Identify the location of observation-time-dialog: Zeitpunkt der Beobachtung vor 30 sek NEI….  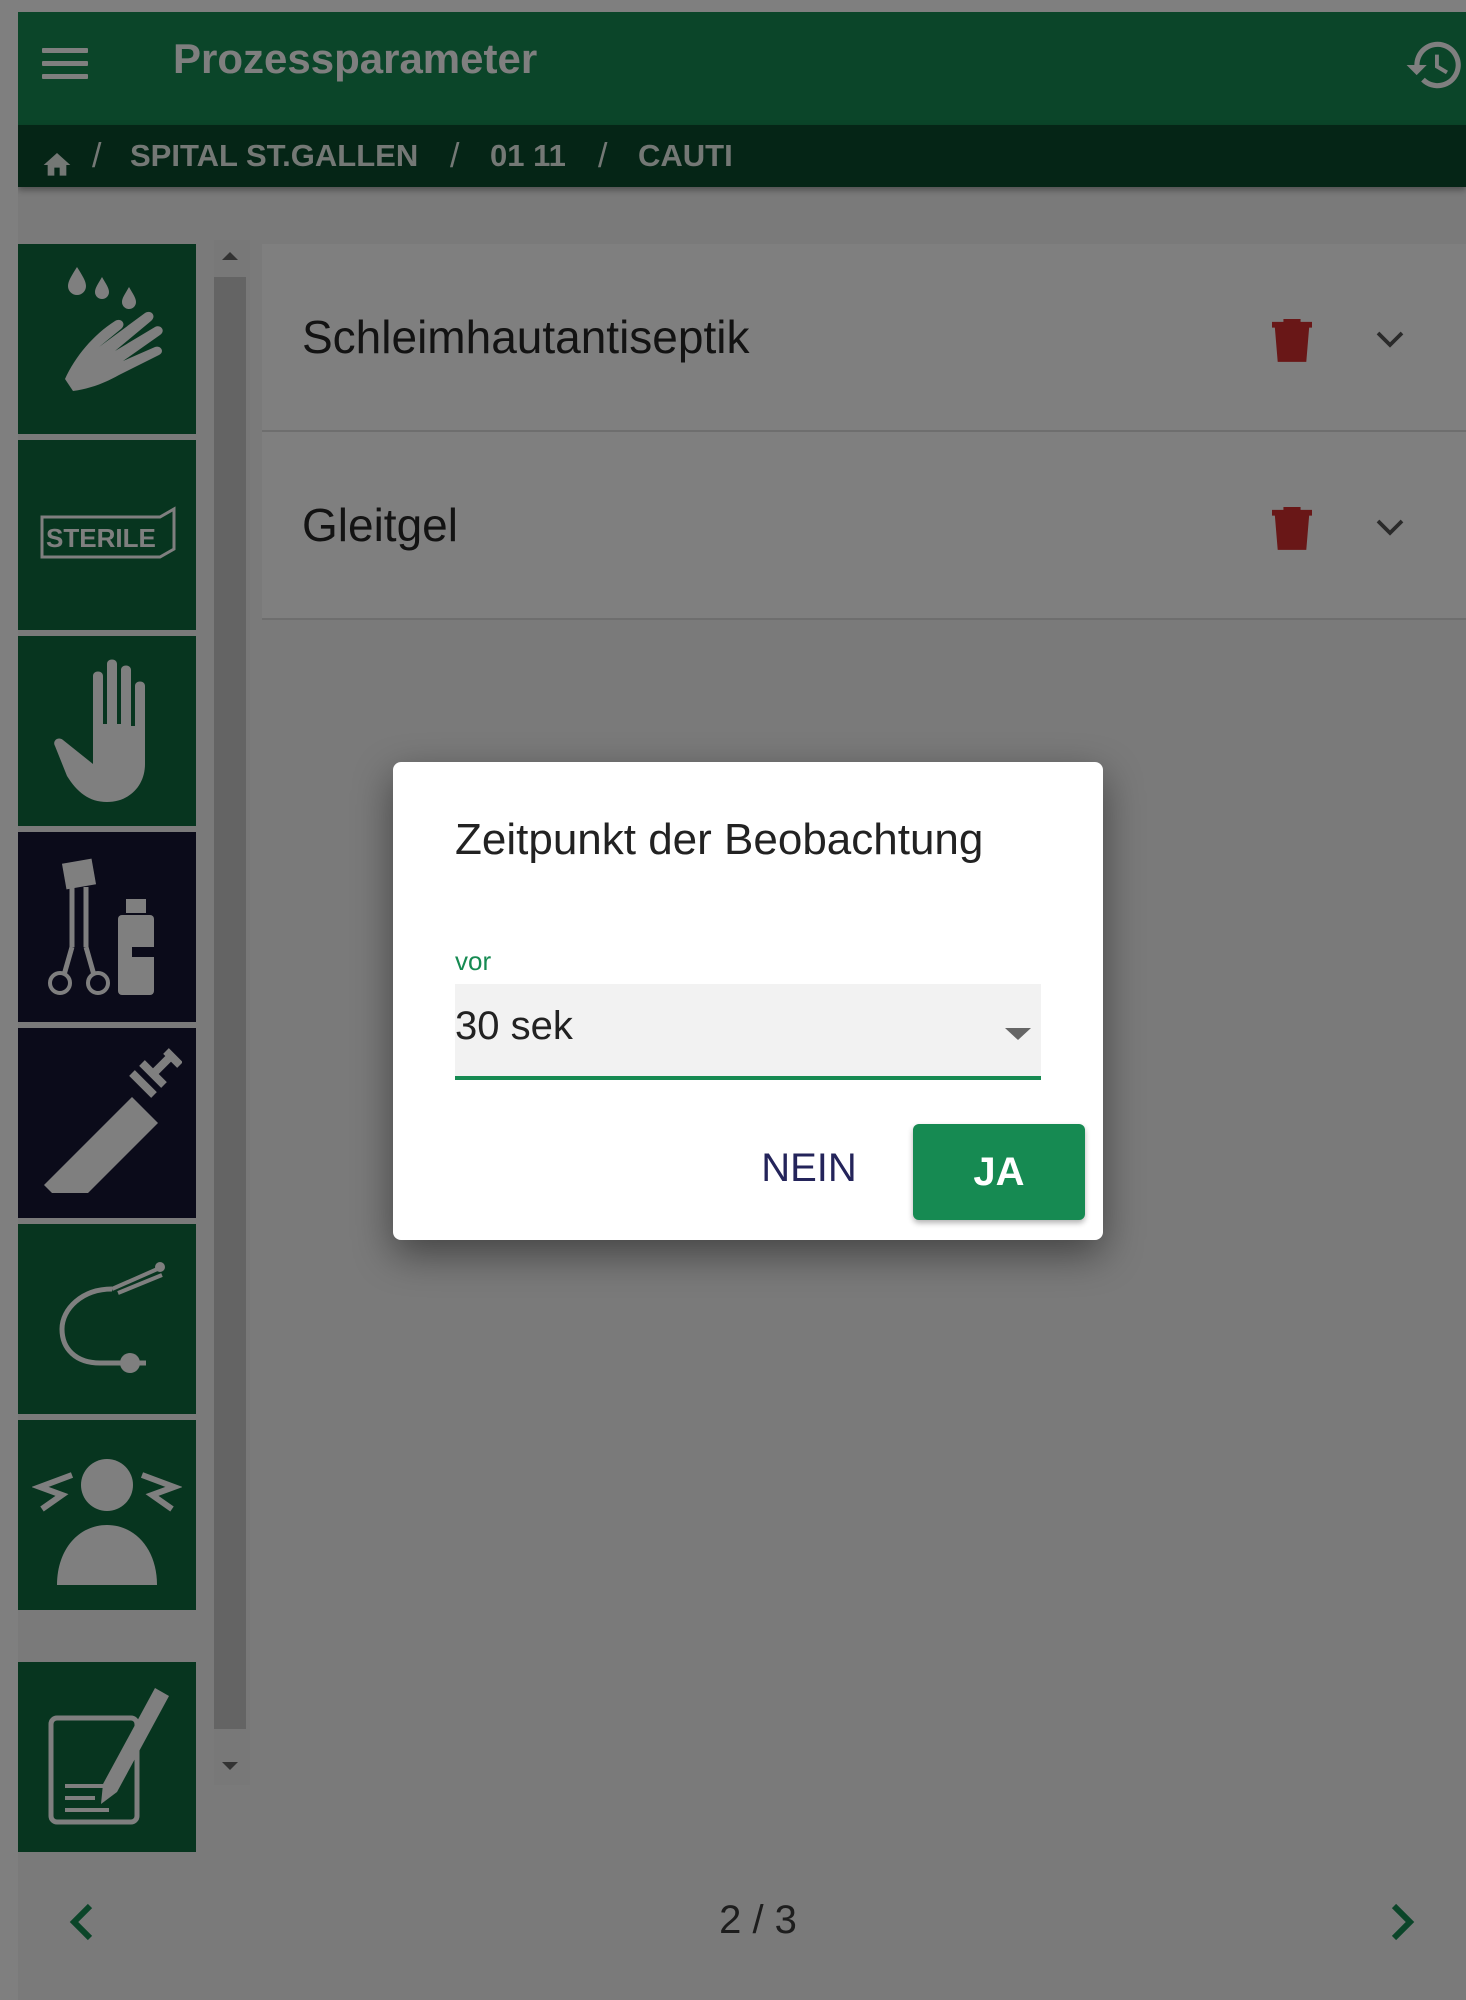
(748, 1001).